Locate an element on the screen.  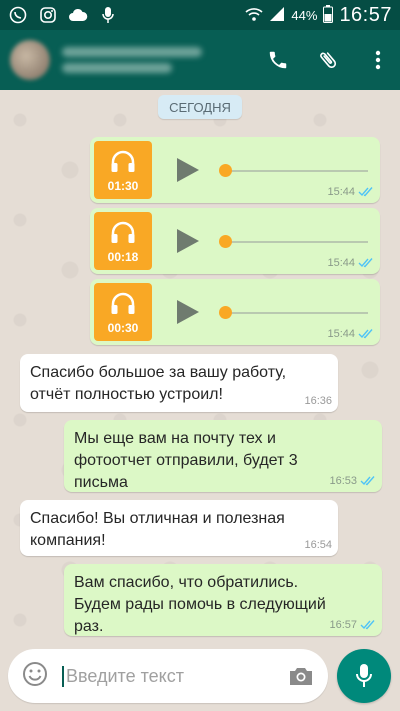
voice-message: 01:30 15:44 is located at coordinates (235, 170).